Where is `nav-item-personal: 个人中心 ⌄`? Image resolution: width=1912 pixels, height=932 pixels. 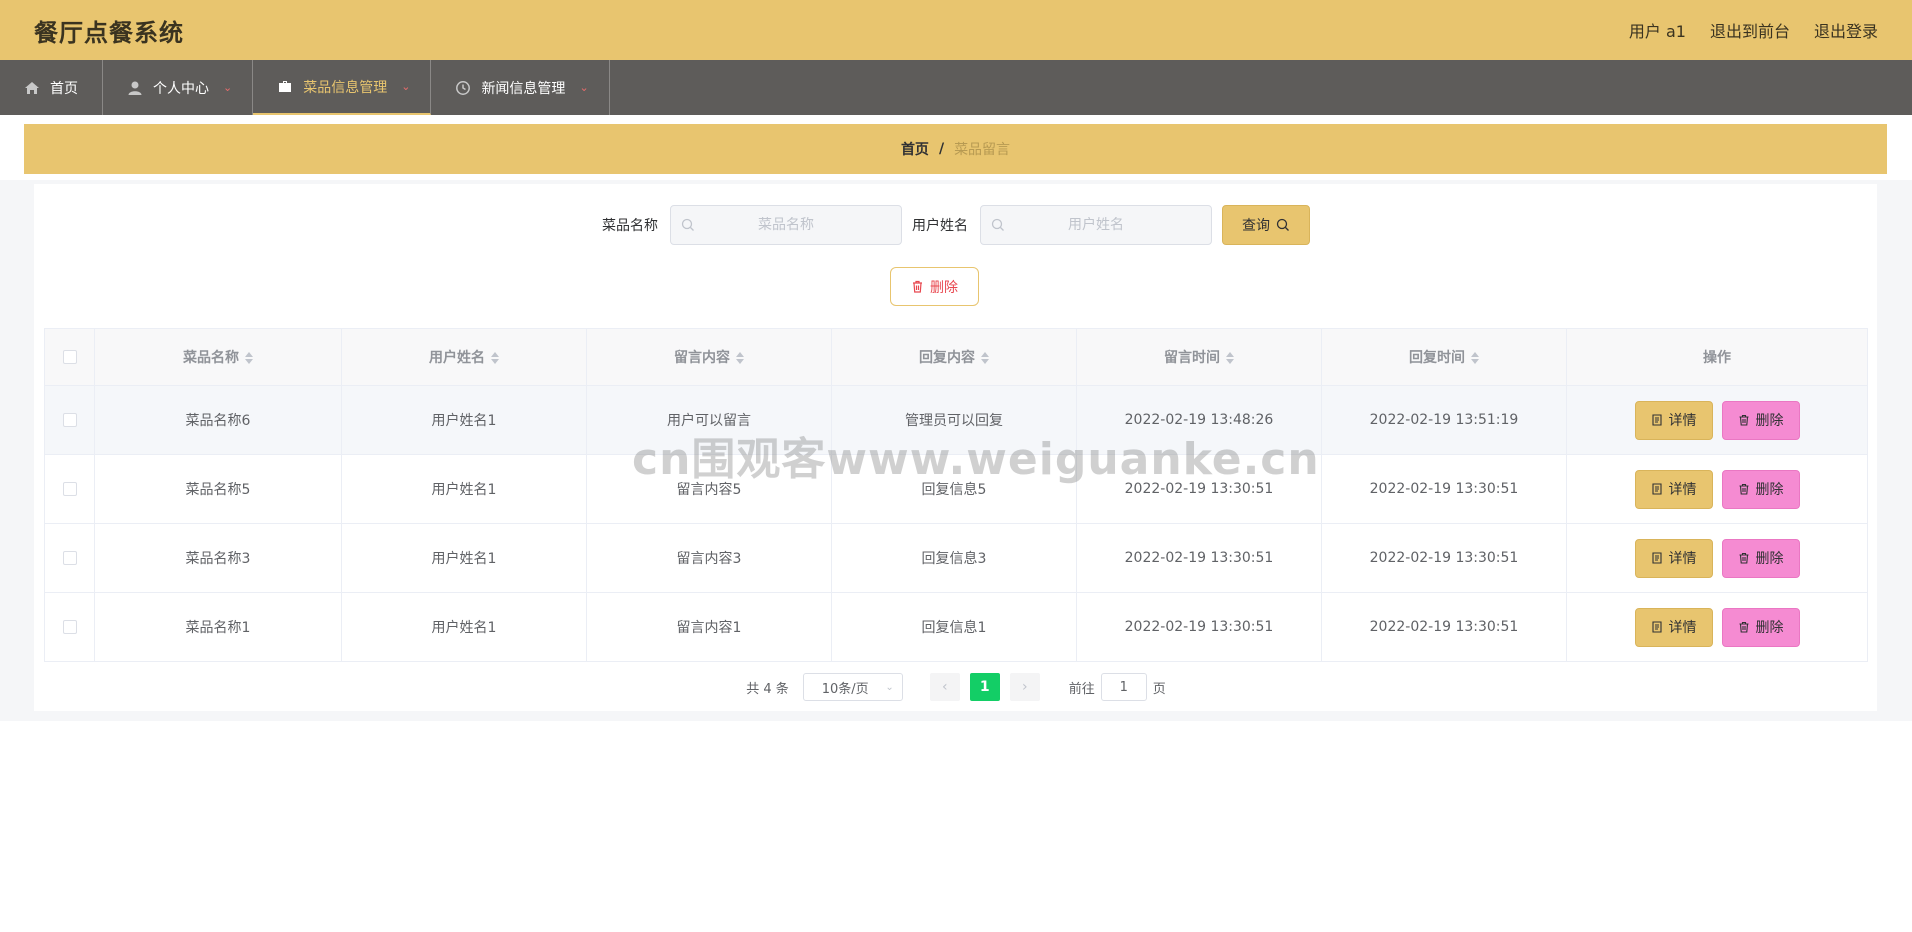 nav-item-personal: 个人中心 ⌄ is located at coordinates (178, 87).